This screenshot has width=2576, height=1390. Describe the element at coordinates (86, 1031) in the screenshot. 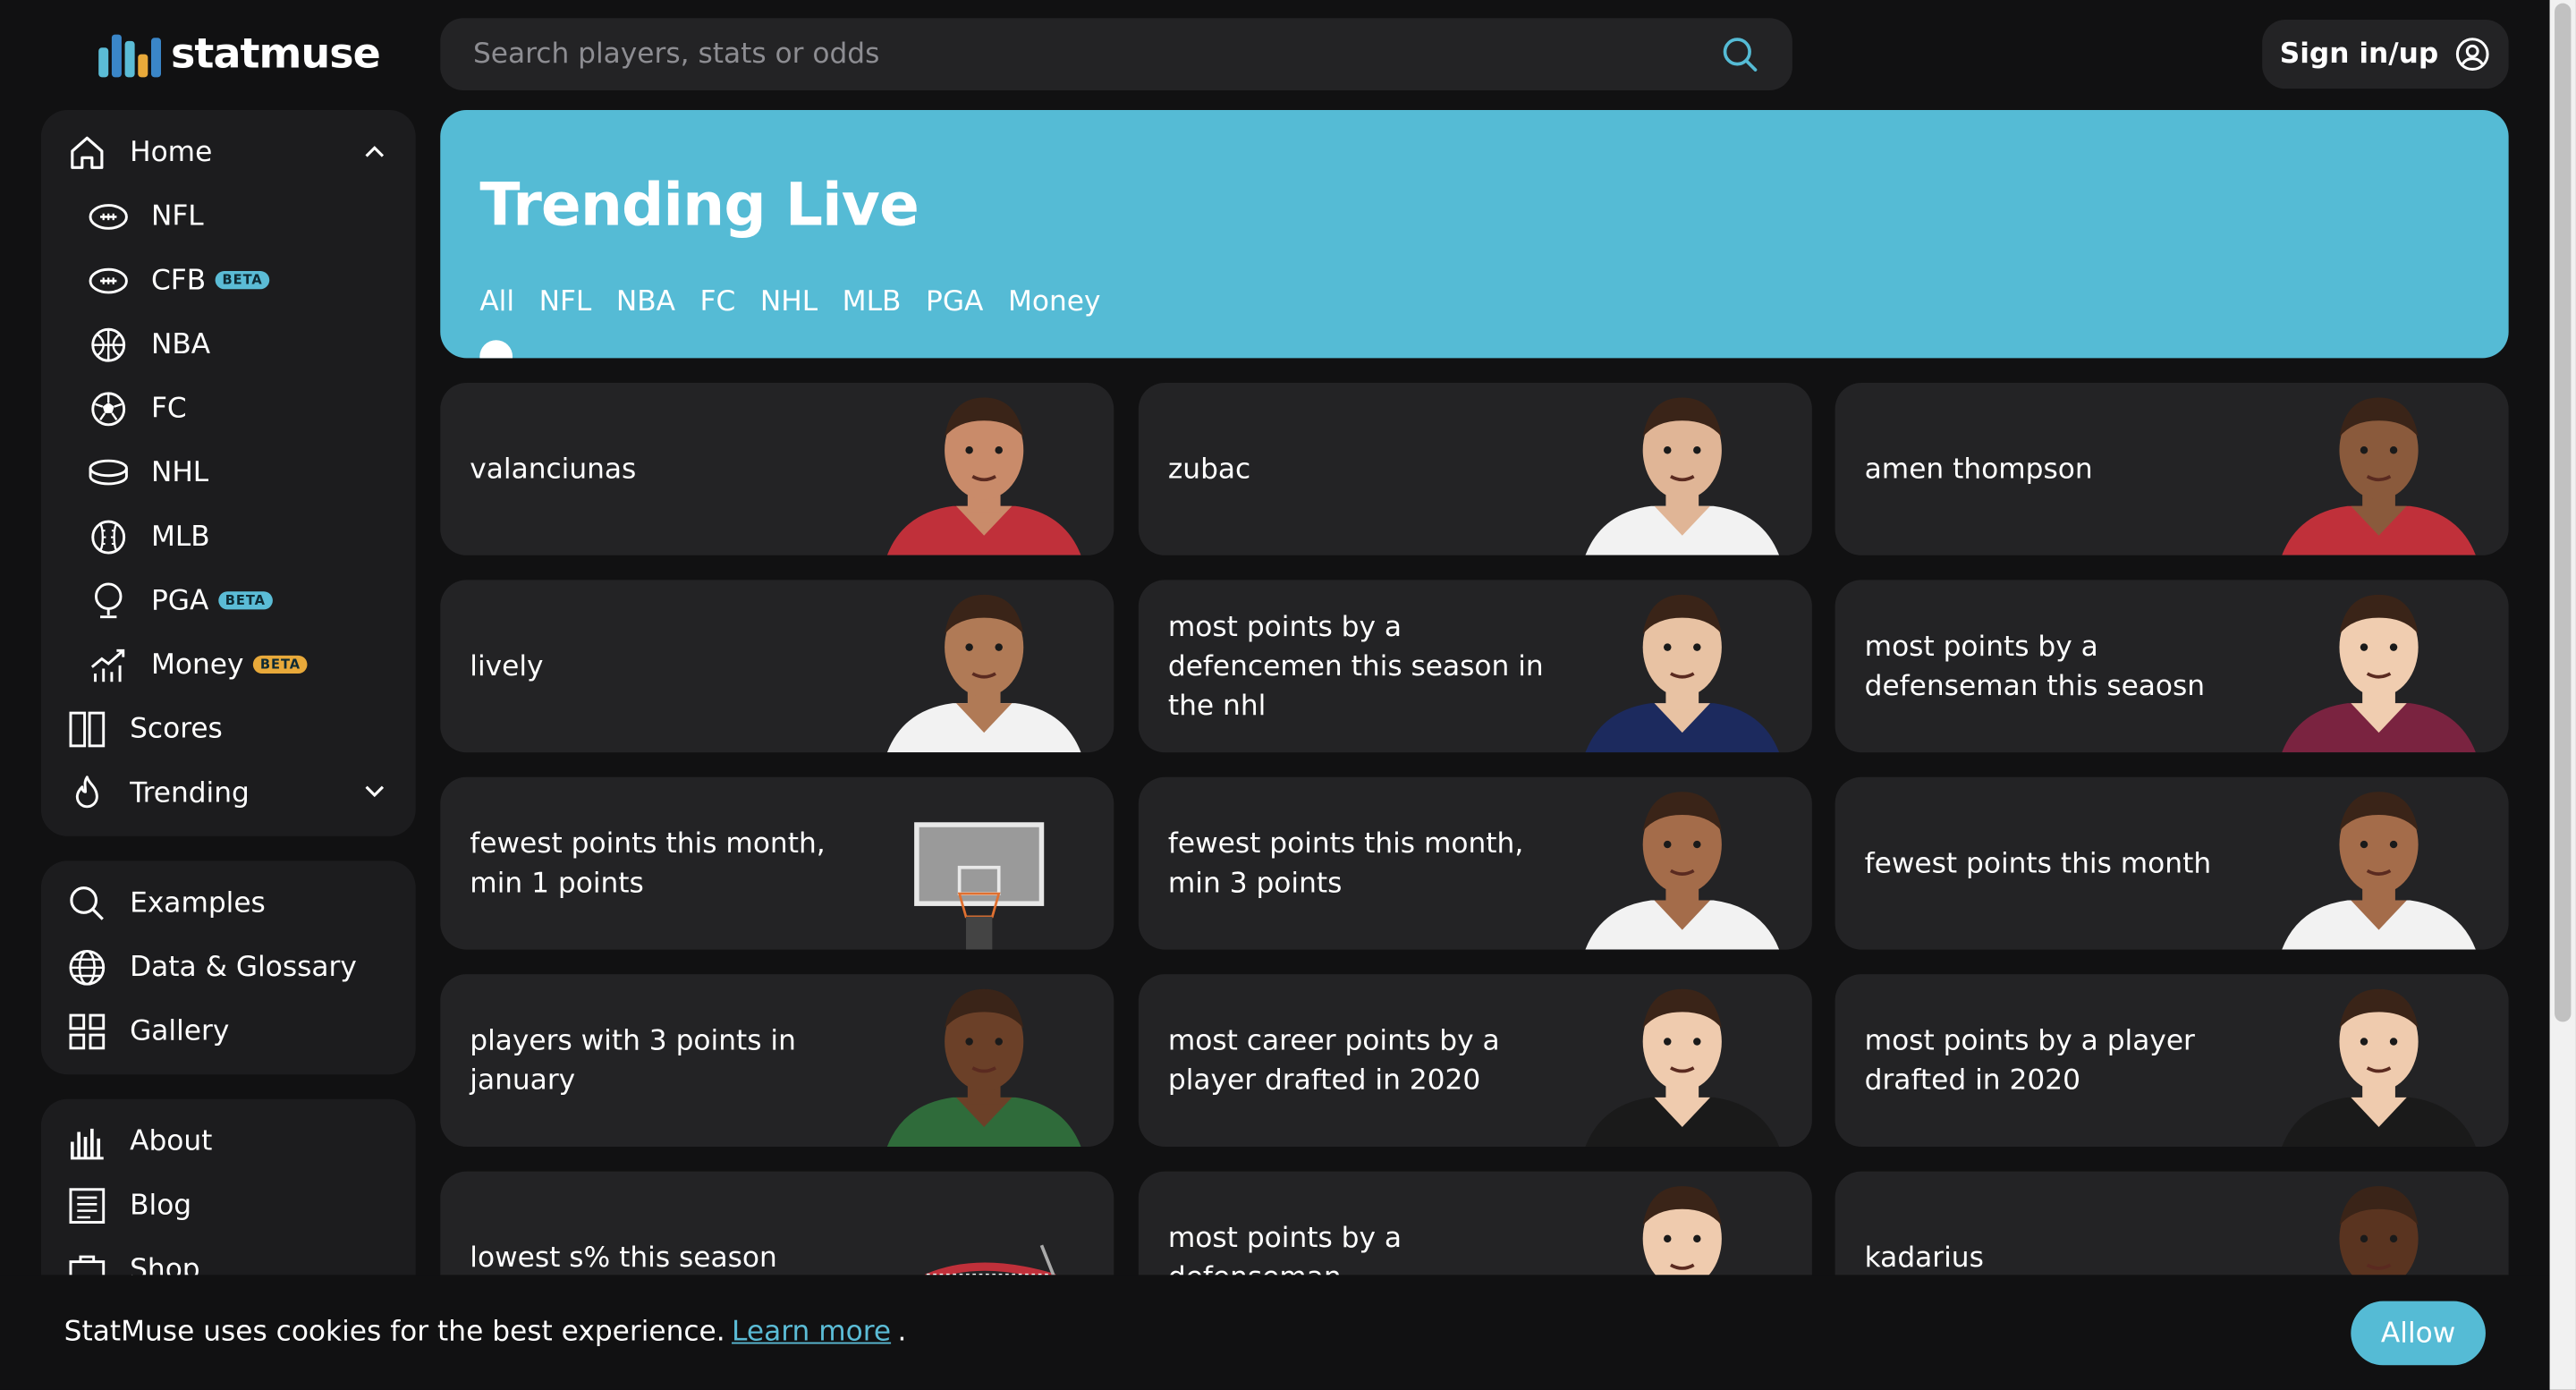

I see `grid-icon` at that location.